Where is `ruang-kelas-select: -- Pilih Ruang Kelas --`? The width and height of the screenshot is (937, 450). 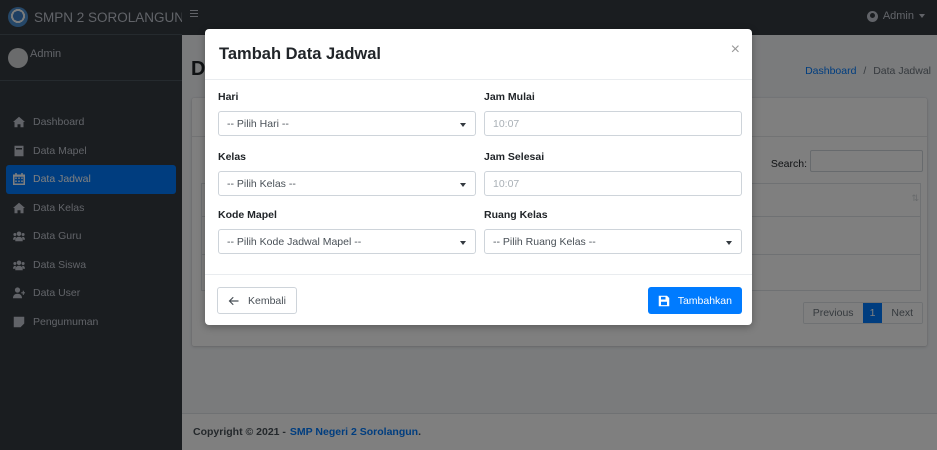 ruang-kelas-select: -- Pilih Ruang Kelas -- is located at coordinates (613, 241).